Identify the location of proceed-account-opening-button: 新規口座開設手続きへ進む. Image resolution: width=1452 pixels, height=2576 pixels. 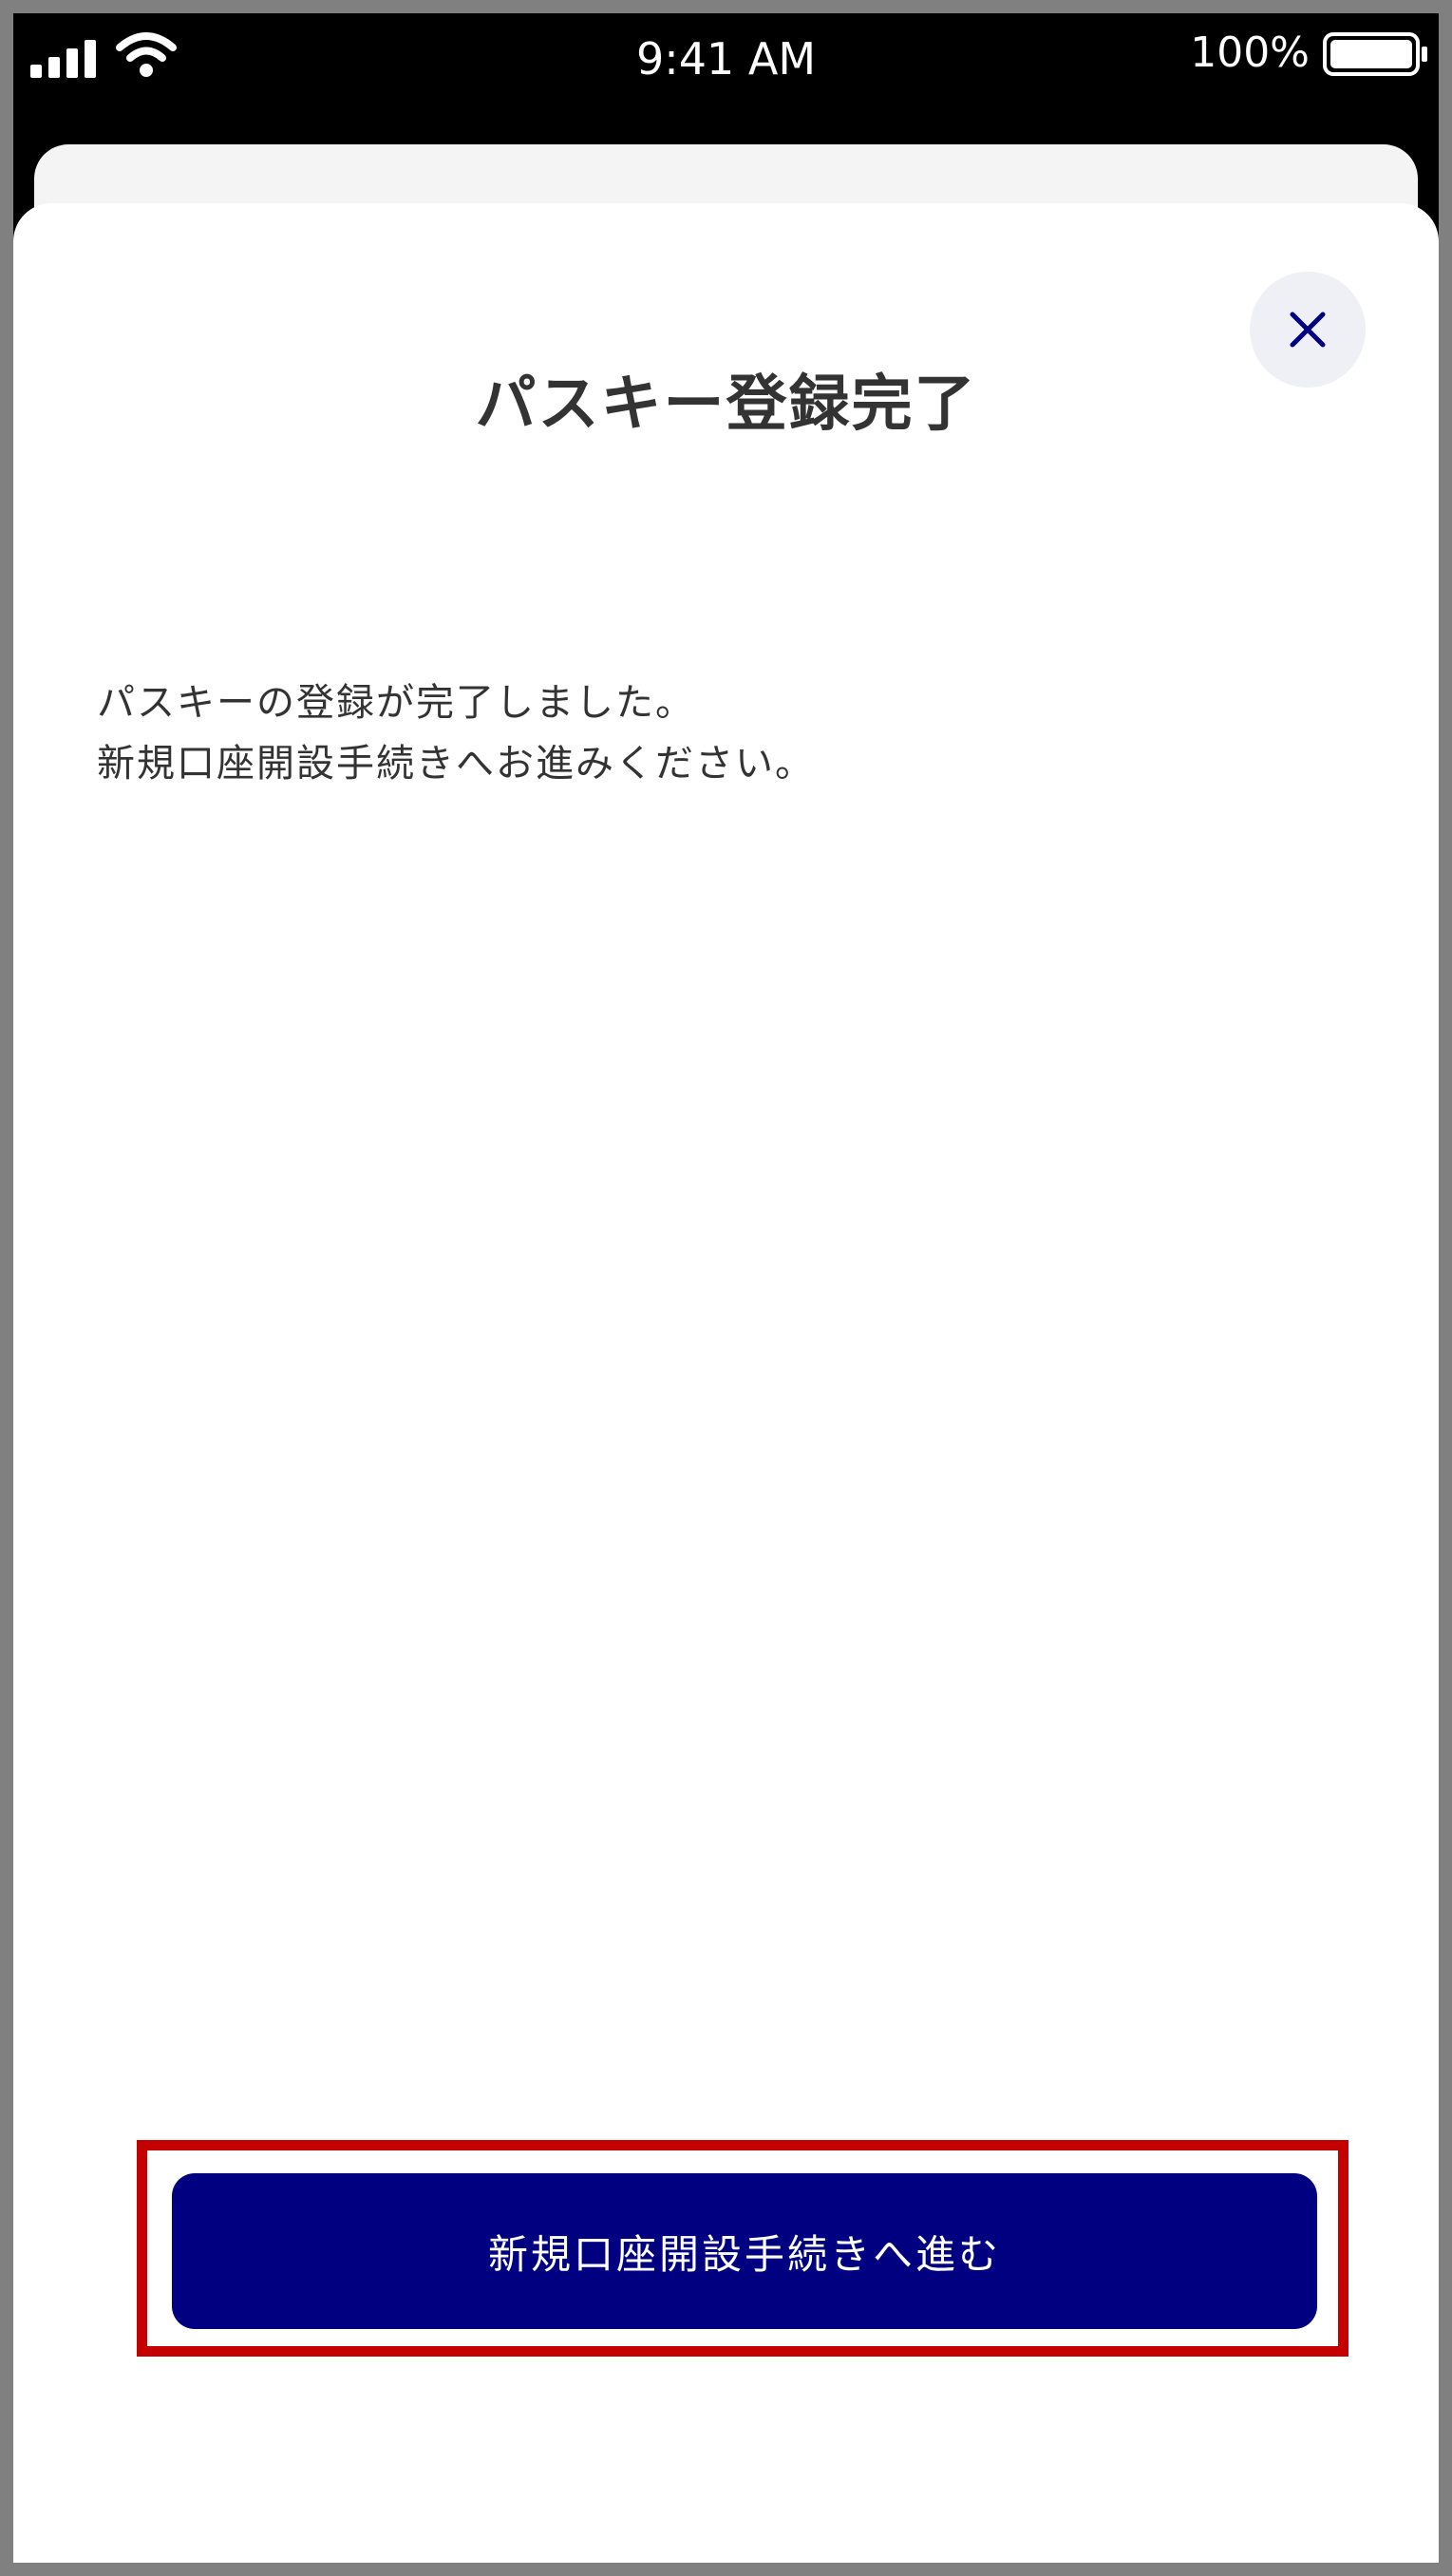
(744, 2251).